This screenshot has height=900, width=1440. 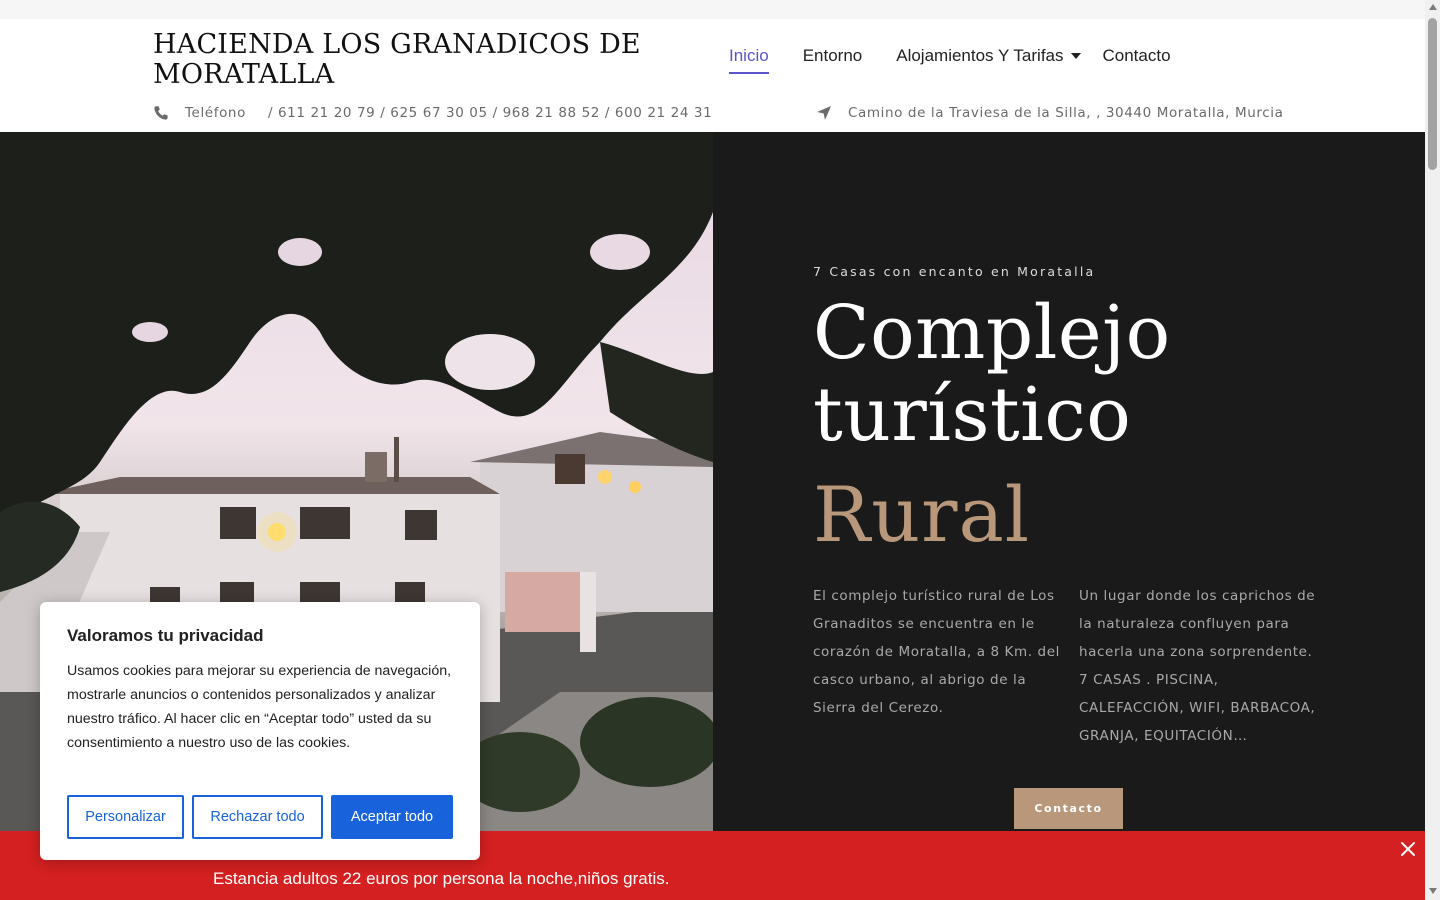 I want to click on cookie-reject-button: Rechazar todo, so click(x=257, y=817).